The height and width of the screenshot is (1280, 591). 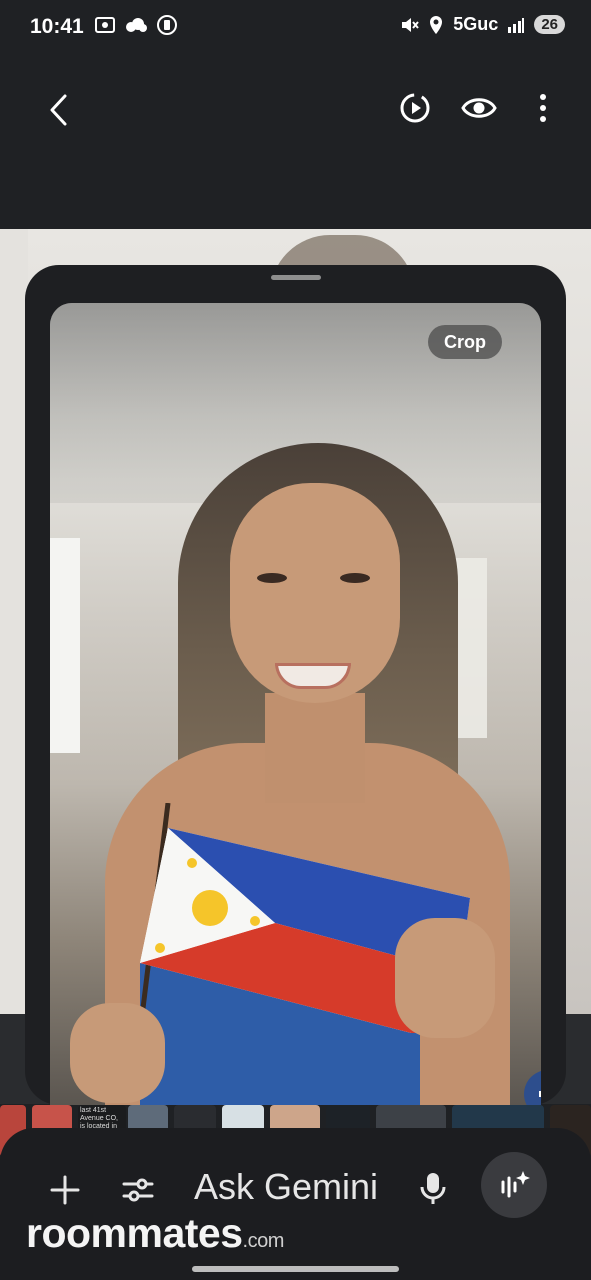 I want to click on eye-icon, so click(x=479, y=108).